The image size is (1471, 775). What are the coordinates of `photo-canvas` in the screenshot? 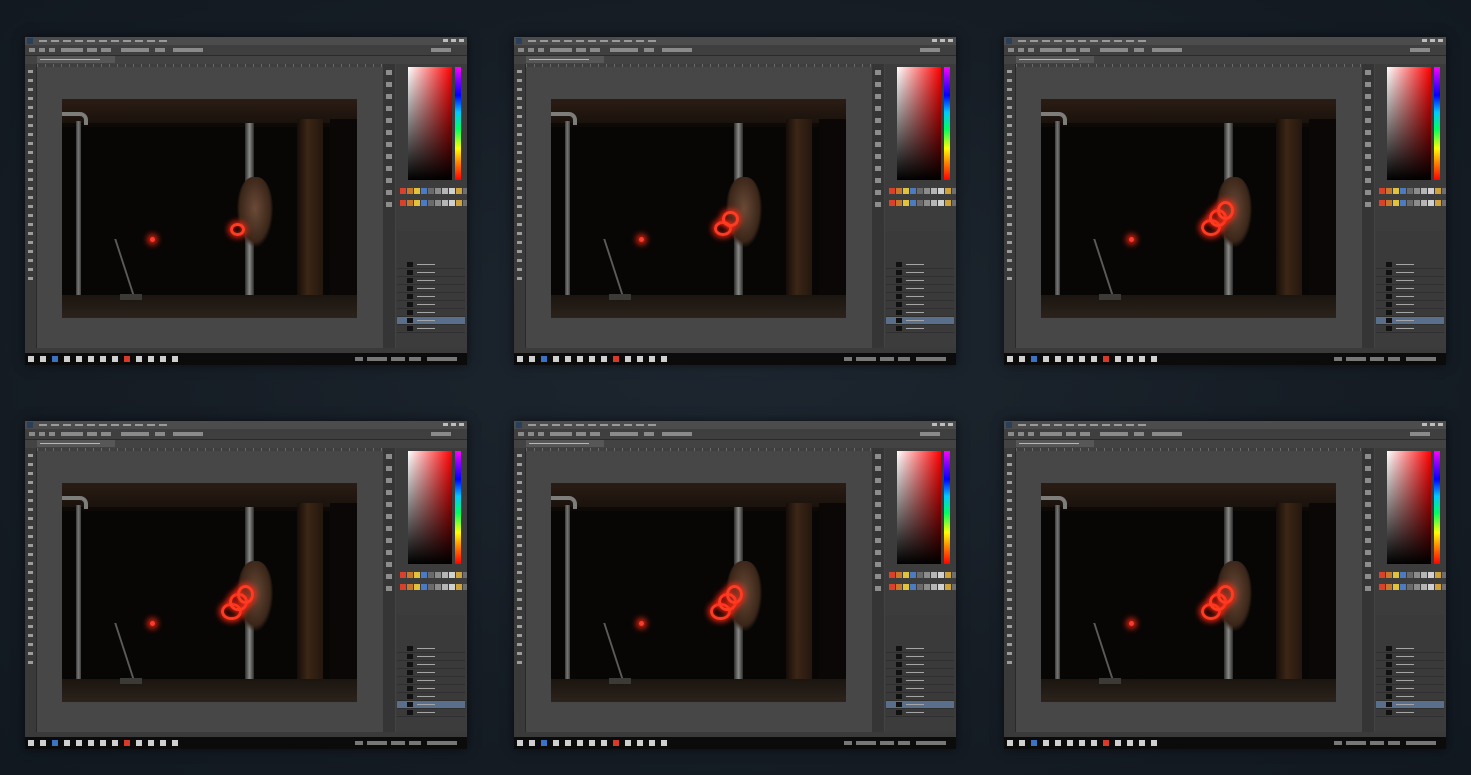 It's located at (698, 592).